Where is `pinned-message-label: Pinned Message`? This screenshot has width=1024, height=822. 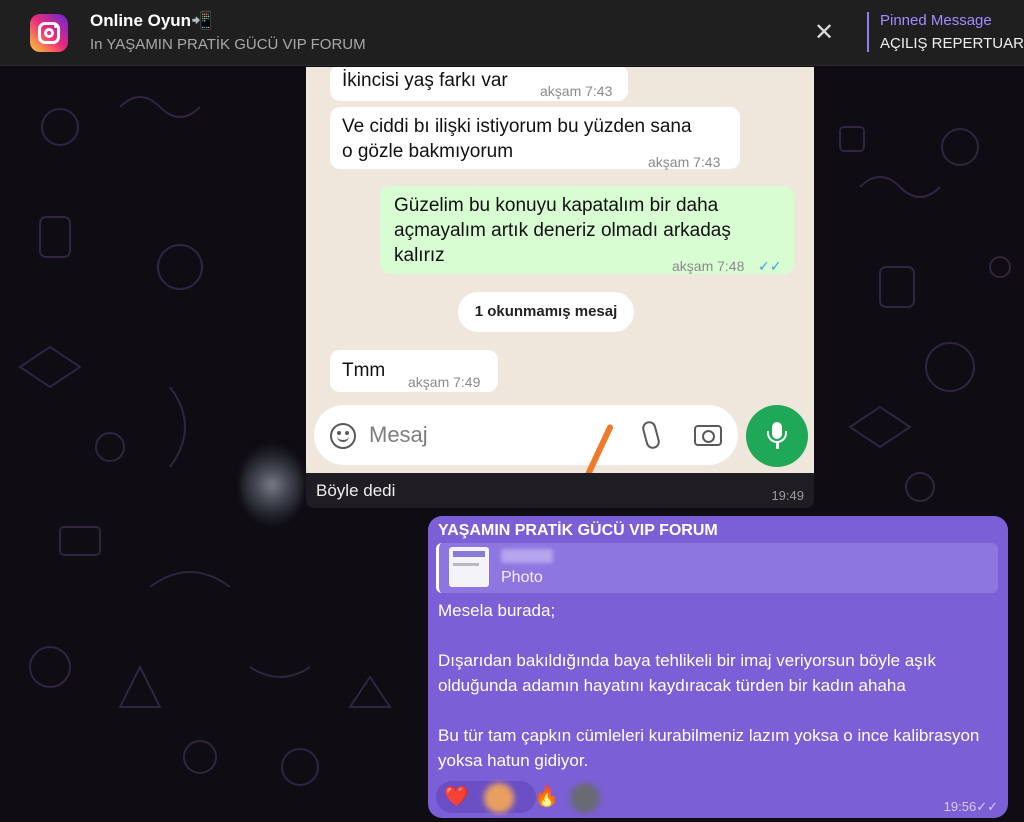 pinned-message-label: Pinned Message is located at coordinates (936, 20).